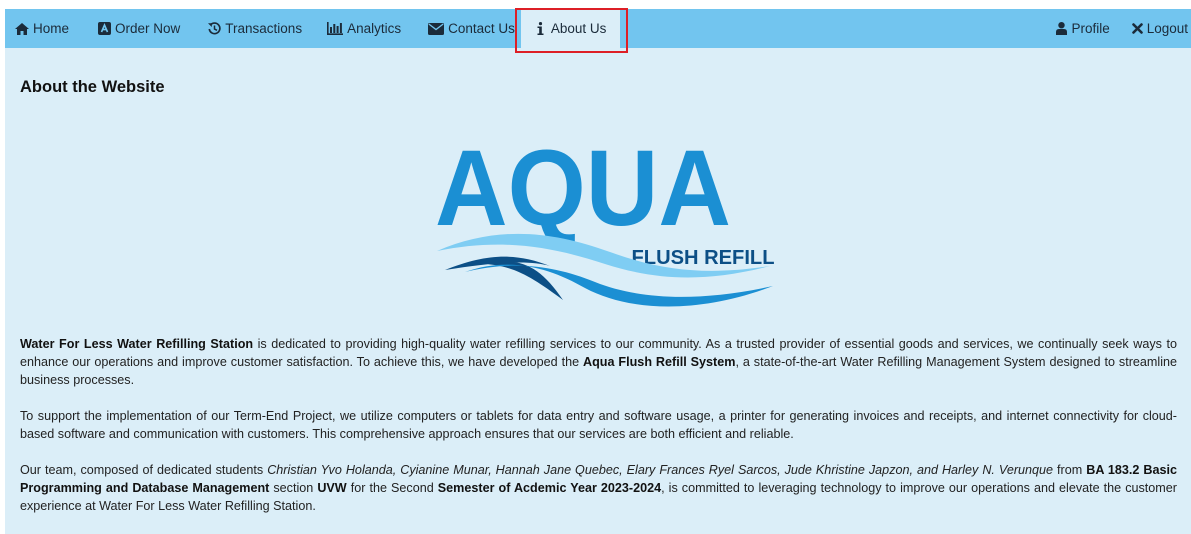 Image resolution: width=1191 pixels, height=534 pixels. Describe the element at coordinates (436, 28) in the screenshot. I see `envelope-icon` at that location.